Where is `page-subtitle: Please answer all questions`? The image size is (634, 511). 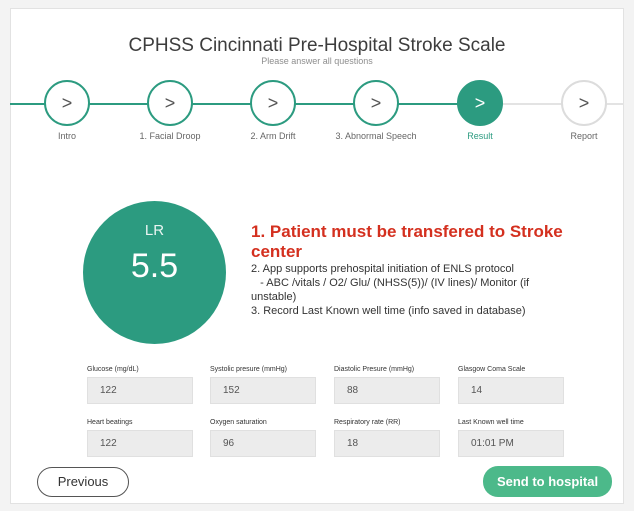
page-subtitle: Please answer all questions is located at coordinates (317, 61).